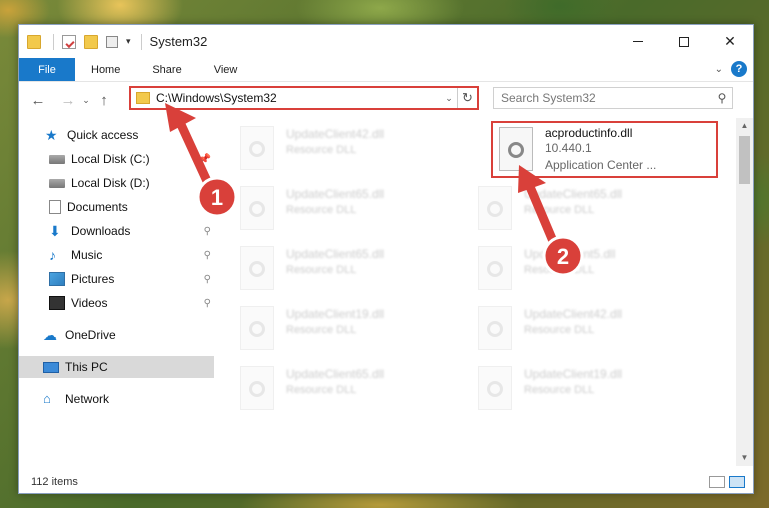  I want to click on sidebar-item-label: Downloads, so click(101, 231).